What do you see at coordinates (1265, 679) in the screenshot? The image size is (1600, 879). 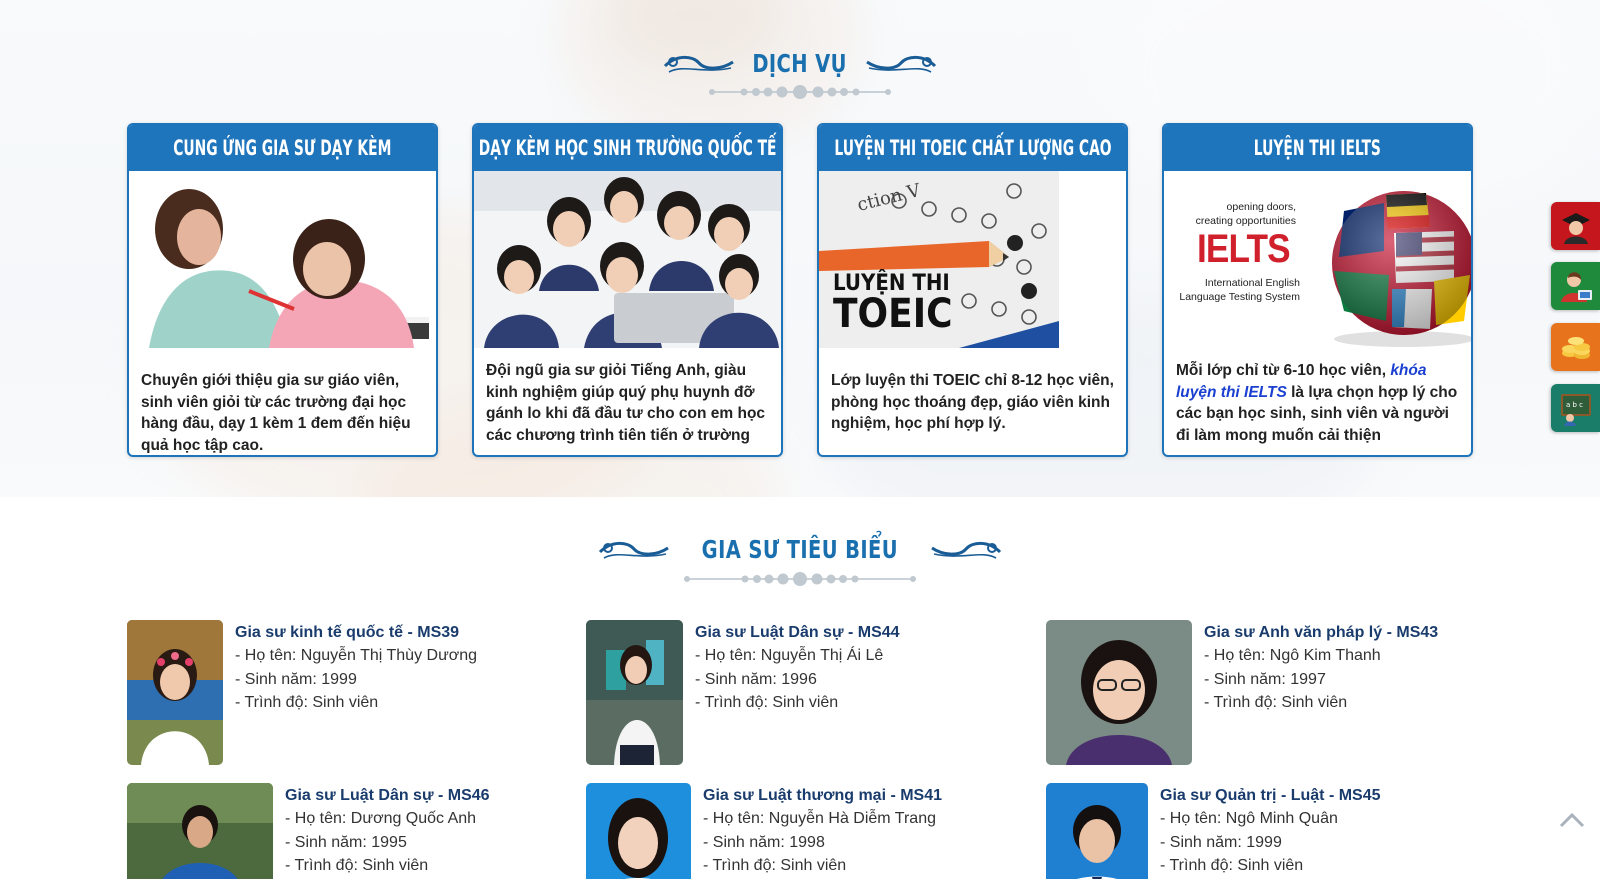 I see `tutor-birth-year: - Sinh năm: 1997` at bounding box center [1265, 679].